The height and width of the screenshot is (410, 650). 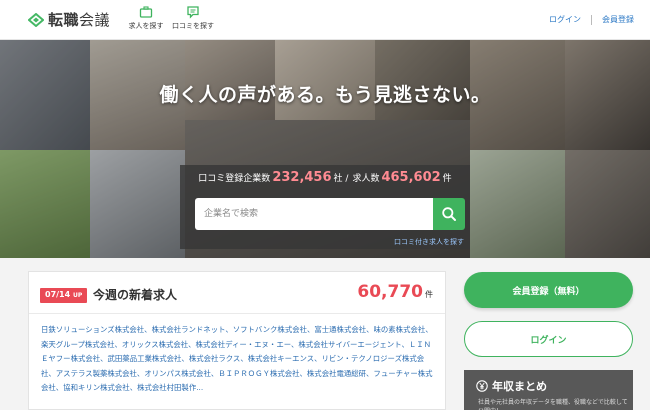 What do you see at coordinates (193, 12) in the screenshot?
I see `comment-icon` at bounding box center [193, 12].